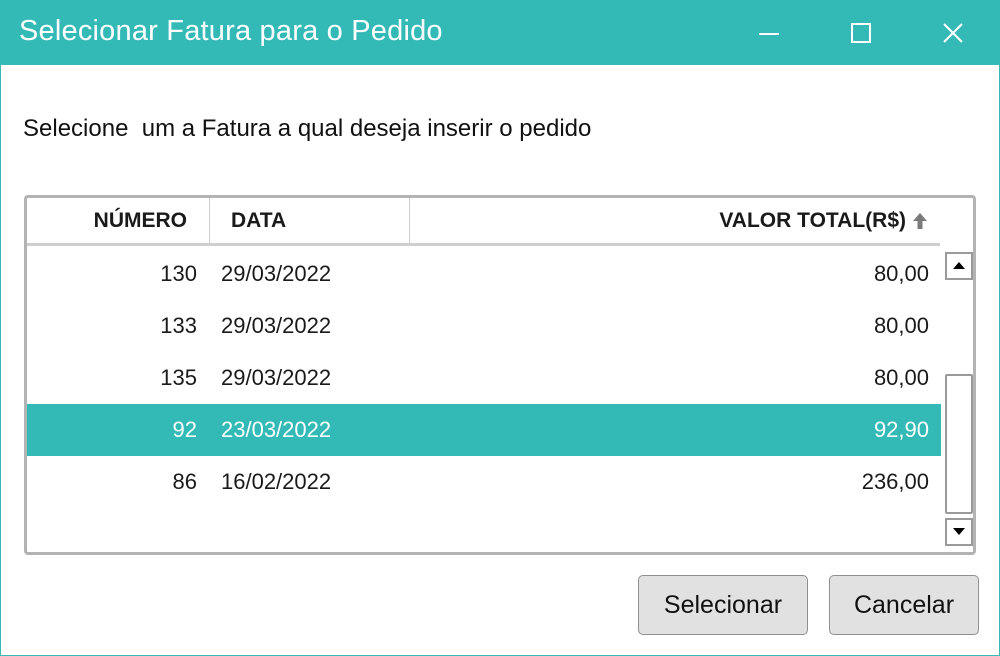 The width and height of the screenshot is (1000, 656). Describe the element at coordinates (812, 220) in the screenshot. I see `column-header-label: VALOR TOTAL(R$)` at that location.